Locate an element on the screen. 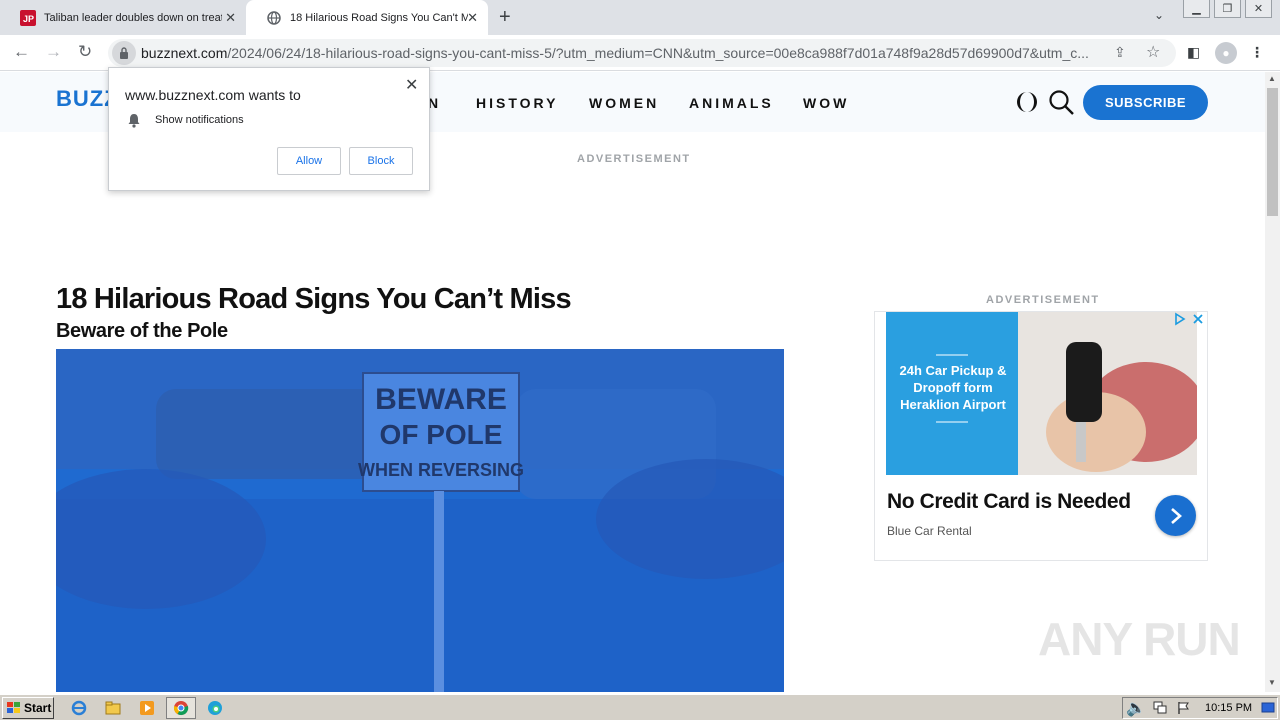 The width and height of the screenshot is (1280, 720). search-icon is located at coordinates (1062, 105).